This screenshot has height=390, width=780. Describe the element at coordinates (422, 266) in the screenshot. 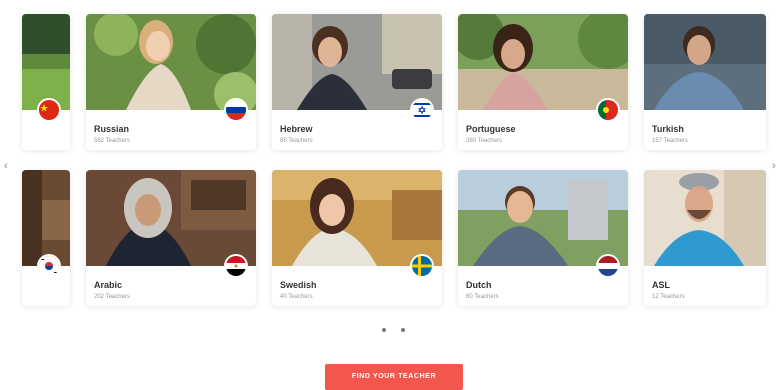

I see `sweden-flag-icon` at that location.